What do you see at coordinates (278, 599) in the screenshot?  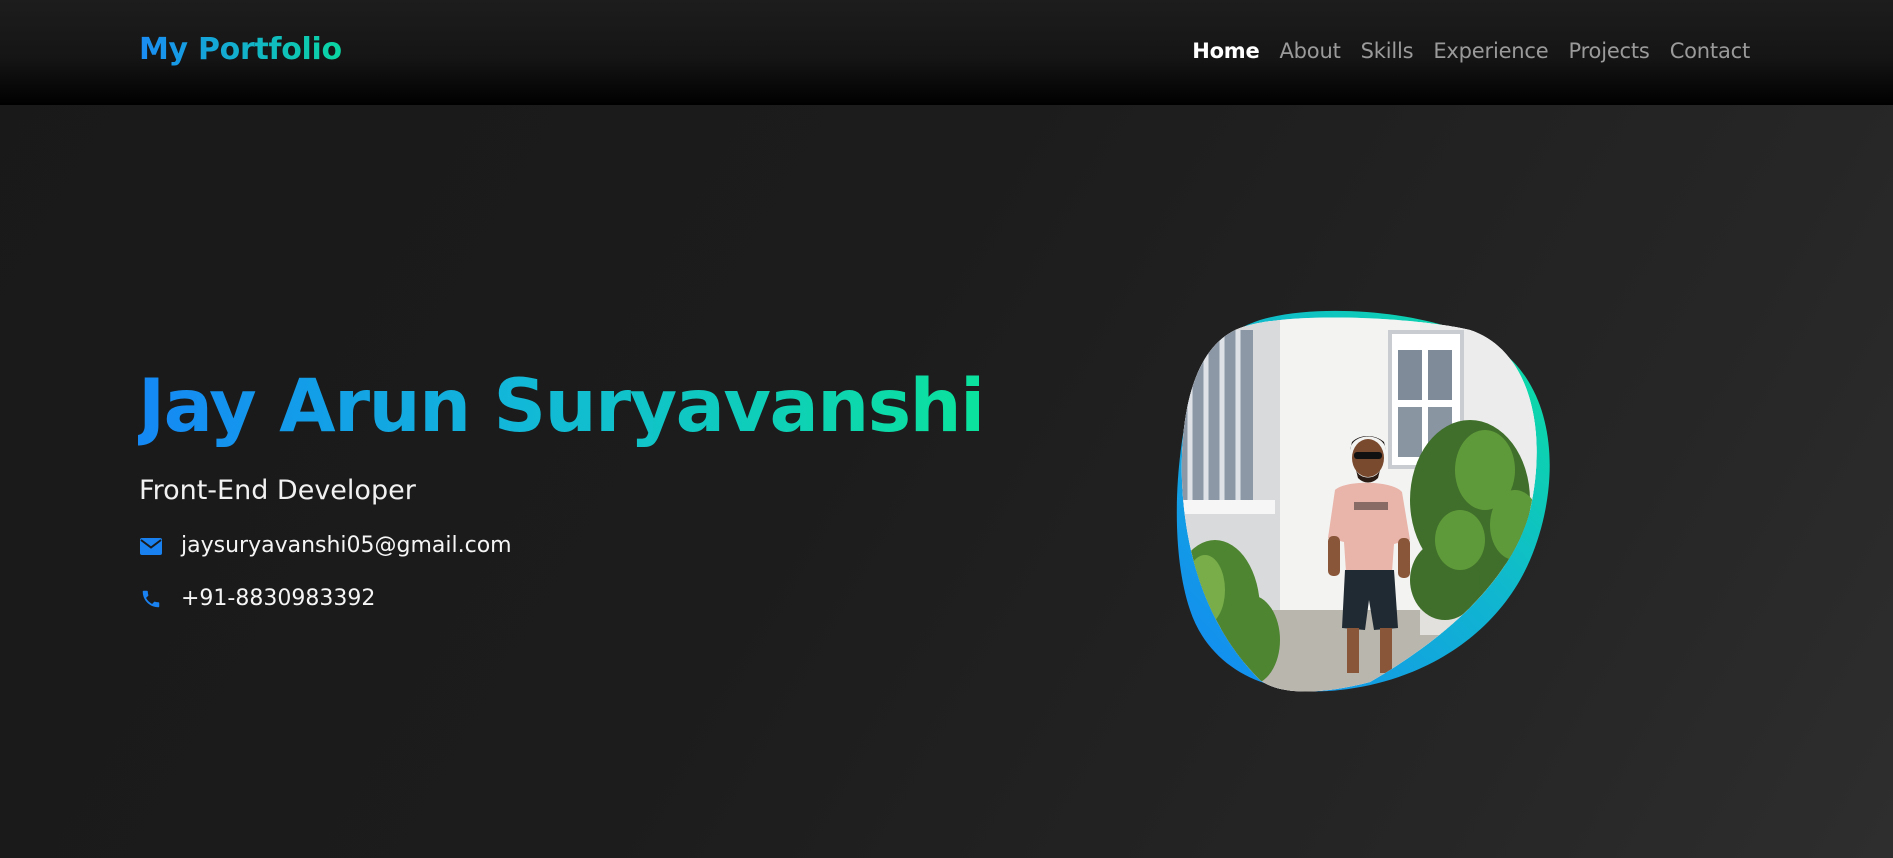 I see `phone-text: +91-8830983392` at bounding box center [278, 599].